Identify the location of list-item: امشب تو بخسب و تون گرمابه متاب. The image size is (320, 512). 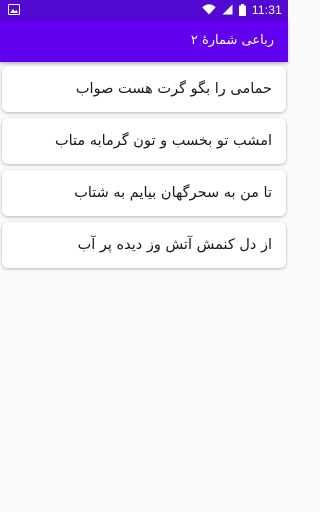
(144, 141).